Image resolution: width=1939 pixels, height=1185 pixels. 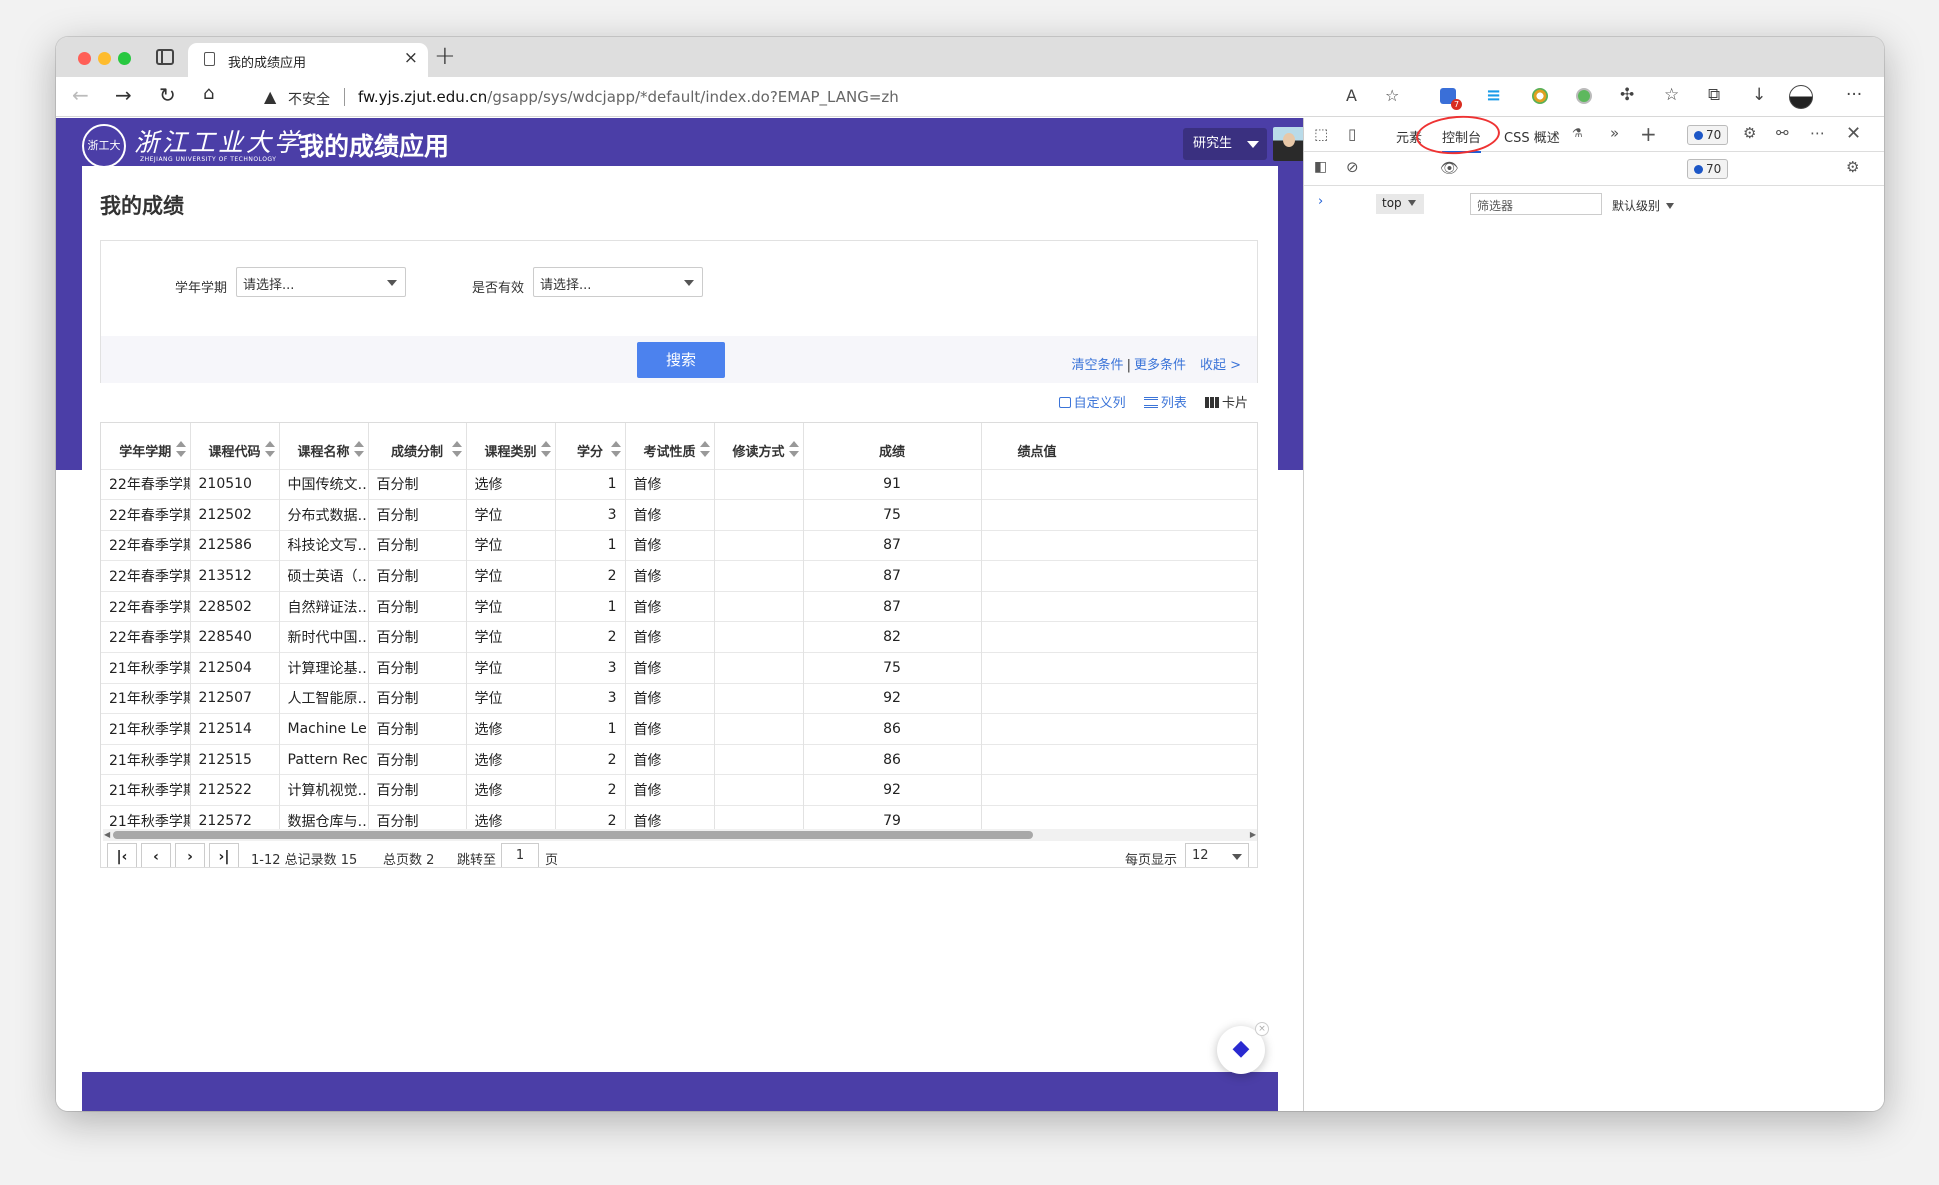 What do you see at coordinates (1320, 167) in the screenshot?
I see `sidebar-toggle-icon: ◧` at bounding box center [1320, 167].